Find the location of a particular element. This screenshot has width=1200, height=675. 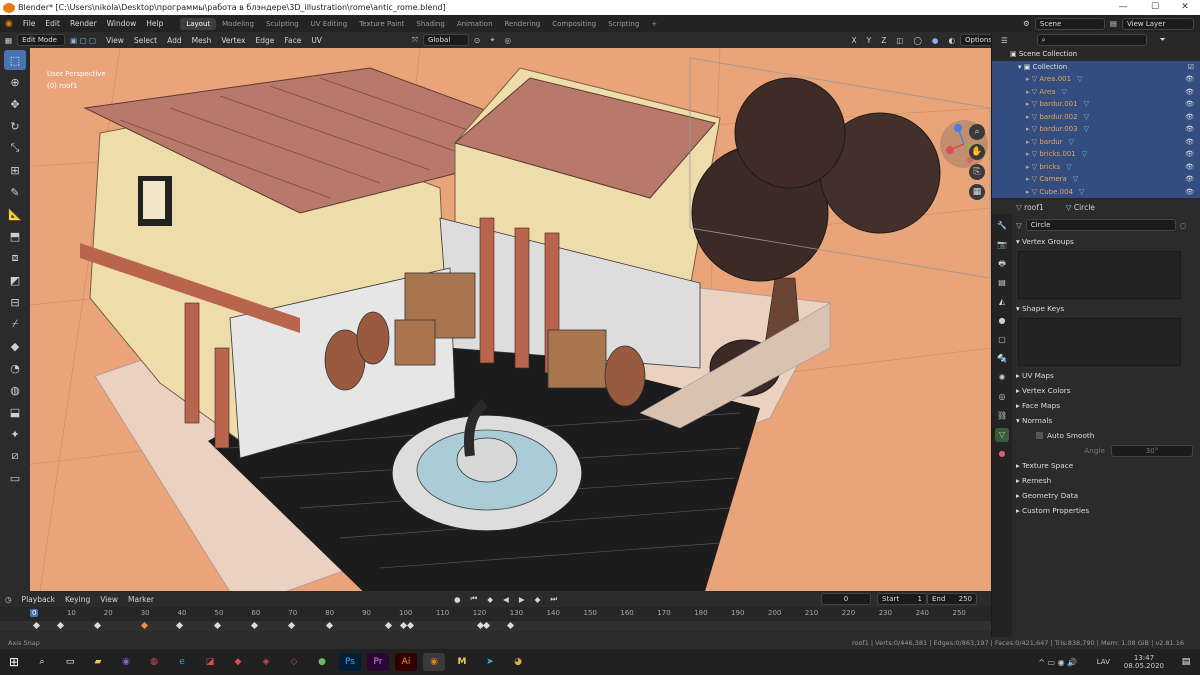

section-normals: ▾ Normals is located at coordinates (1106, 420).